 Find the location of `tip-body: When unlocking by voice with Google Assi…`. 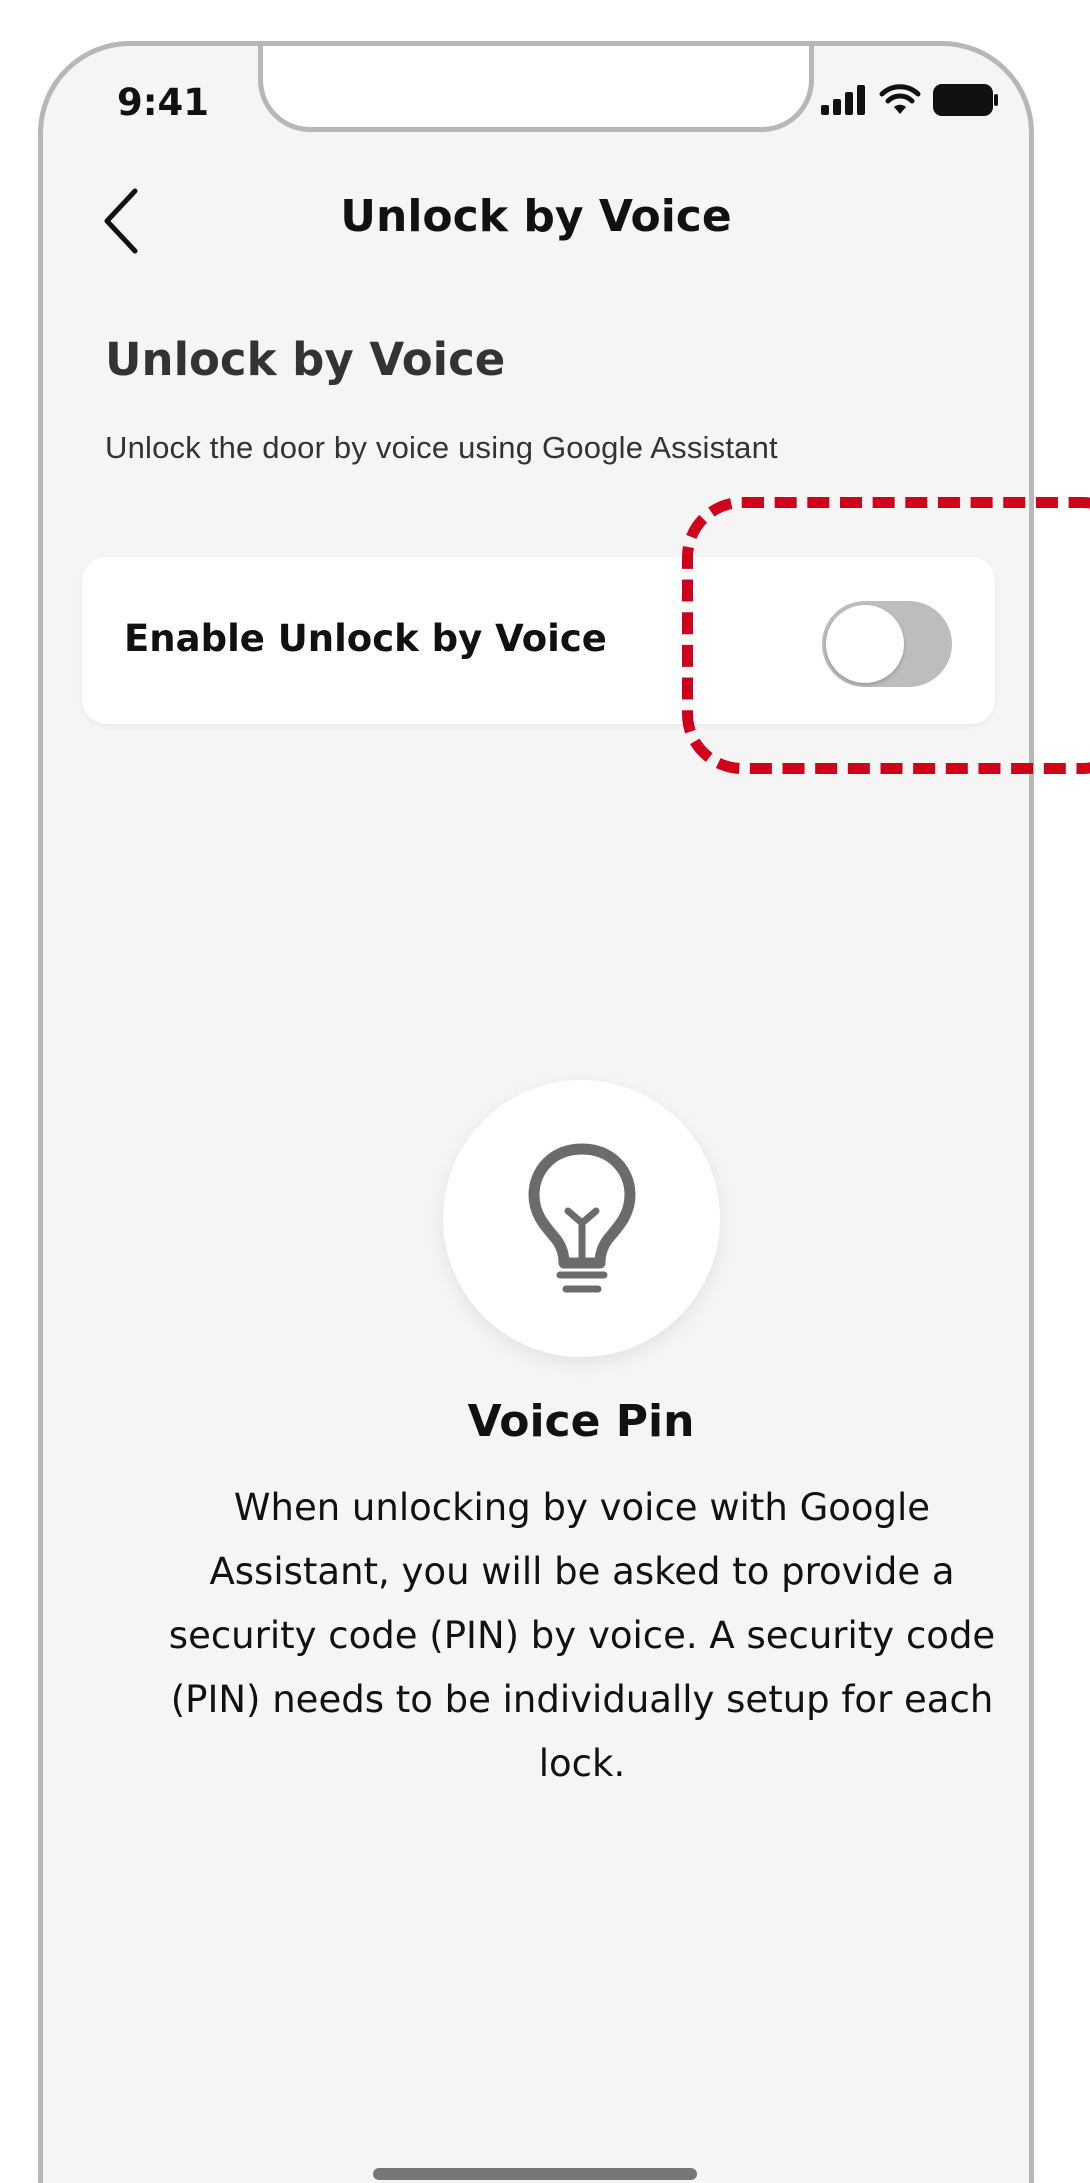

tip-body: When unlocking by voice with Google Assi… is located at coordinates (582, 1635).